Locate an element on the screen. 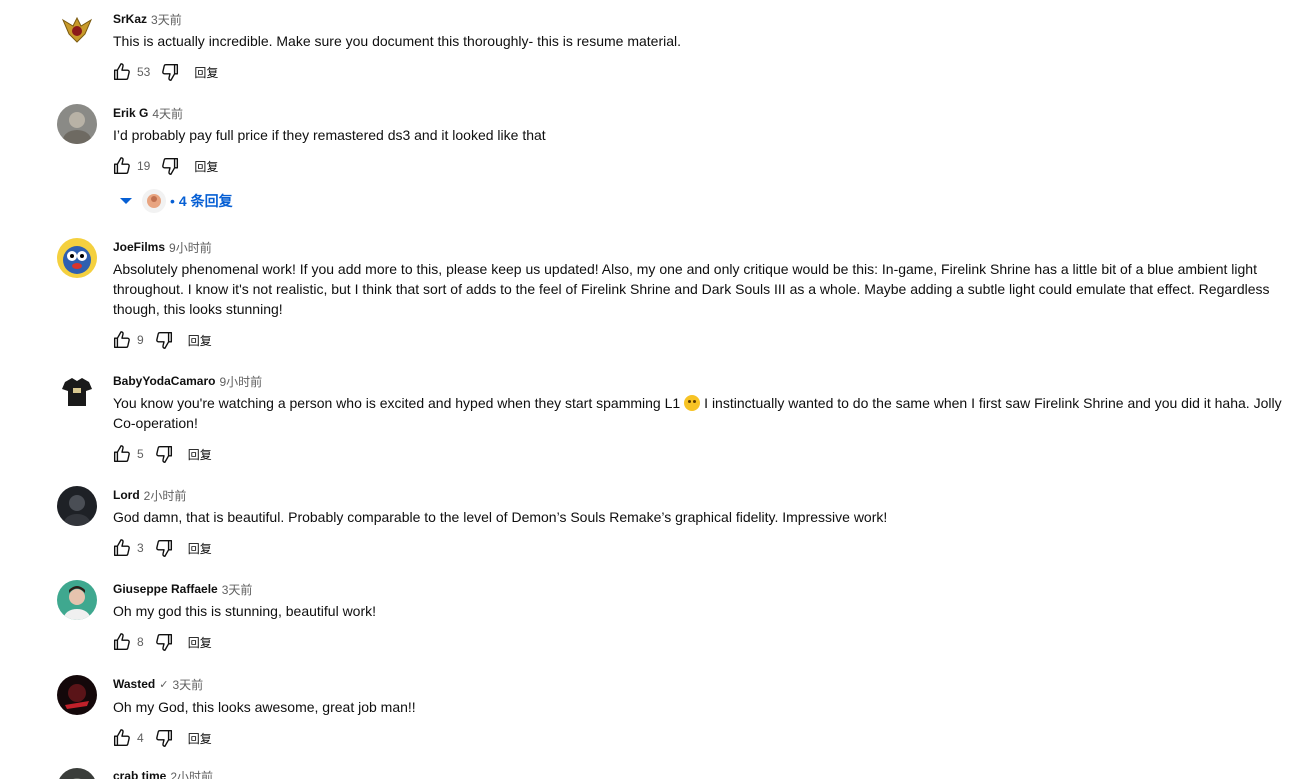 The image size is (1299, 779). dark-logo-avatar-icon is located at coordinates (77, 695).